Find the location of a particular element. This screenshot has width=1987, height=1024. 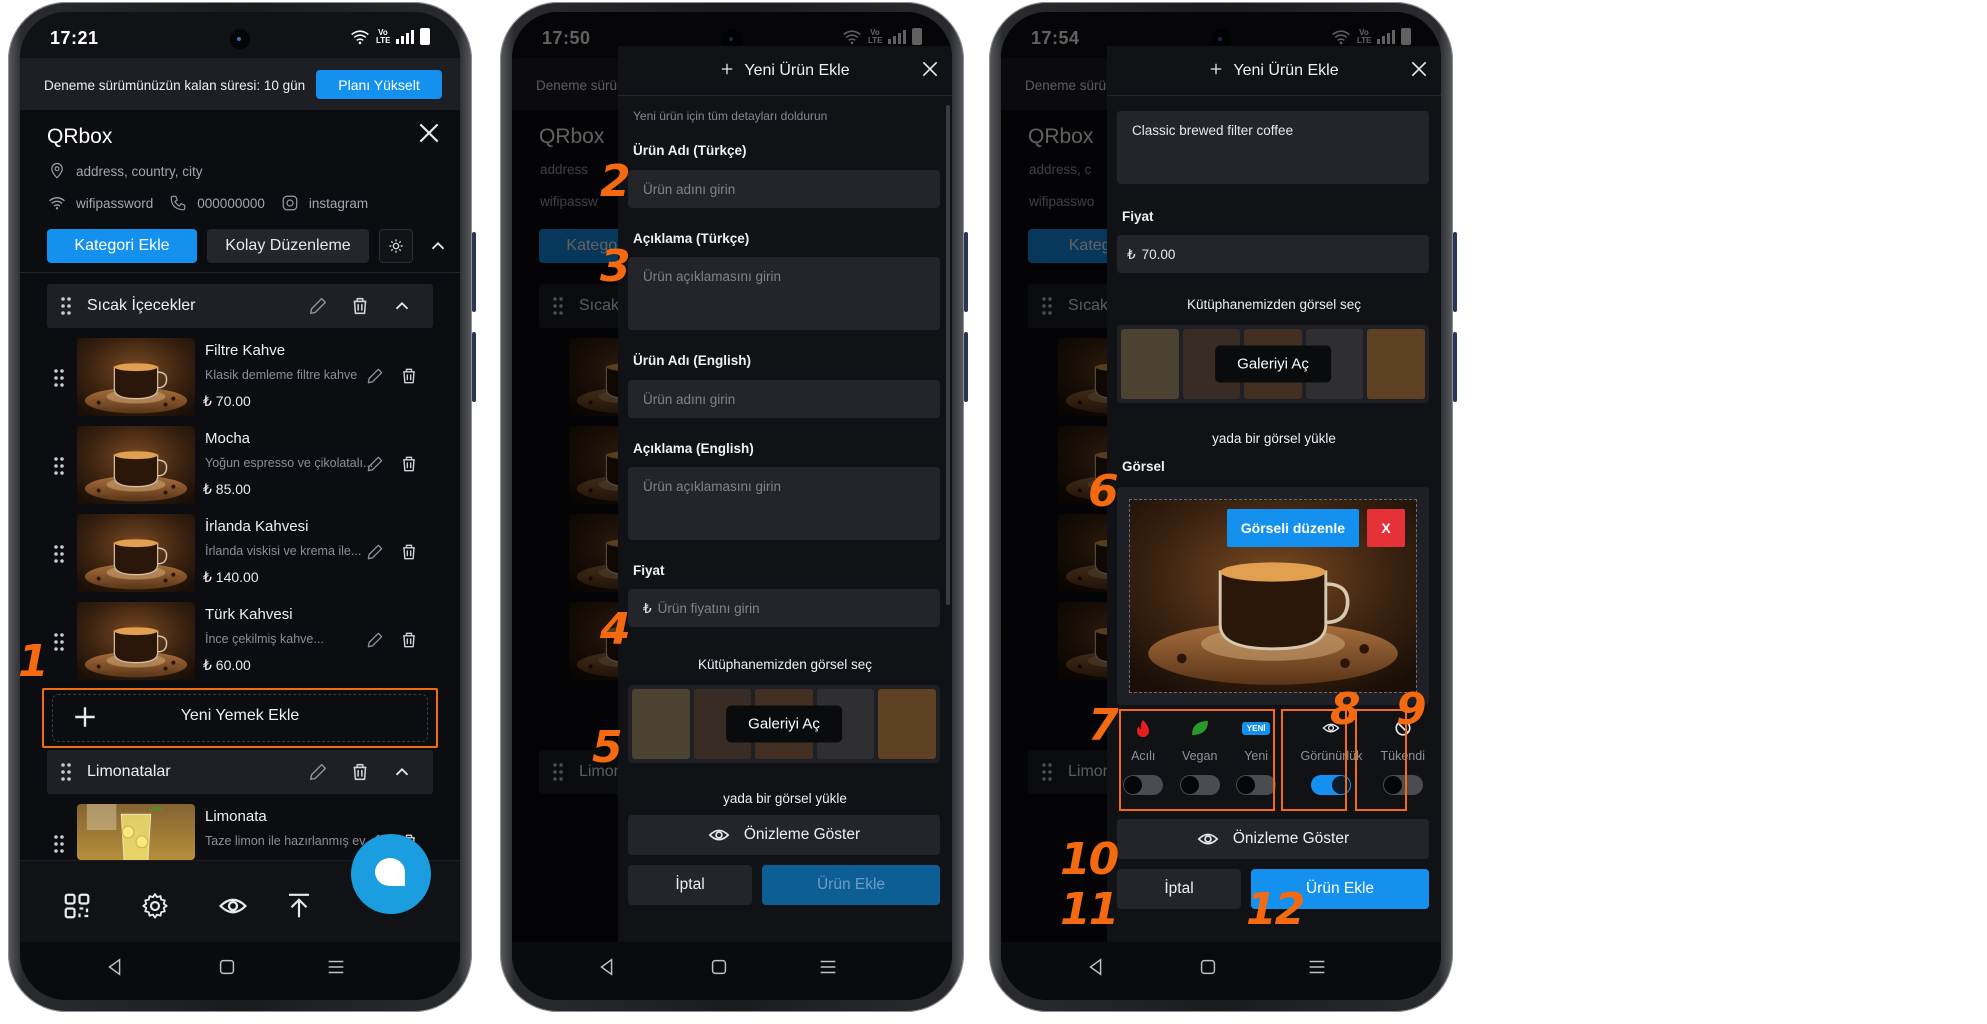

easy-edit-button: Kolay Düzenleme is located at coordinates (288, 246).